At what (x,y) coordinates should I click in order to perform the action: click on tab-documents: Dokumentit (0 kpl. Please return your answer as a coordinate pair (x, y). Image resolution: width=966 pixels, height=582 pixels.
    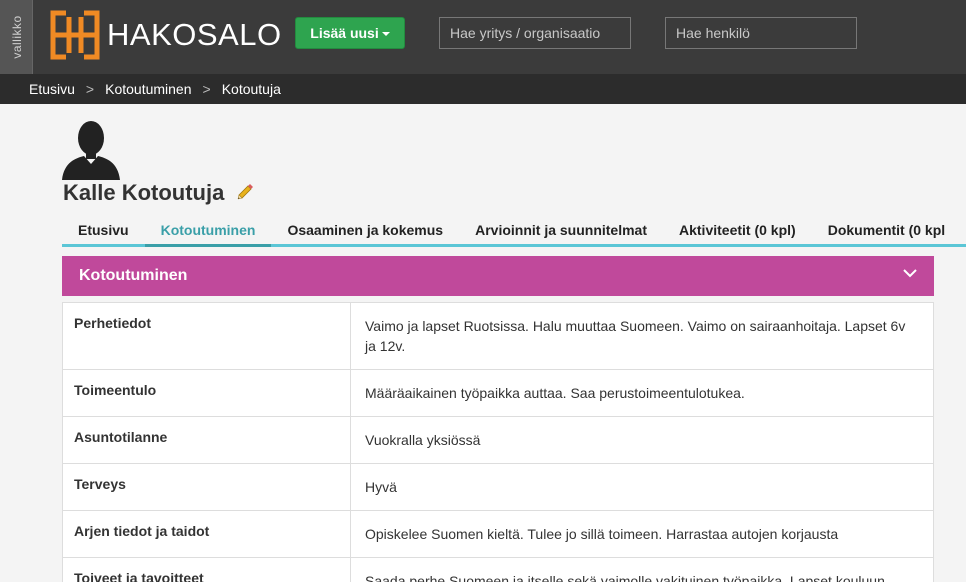
    Looking at the image, I should click on (886, 229).